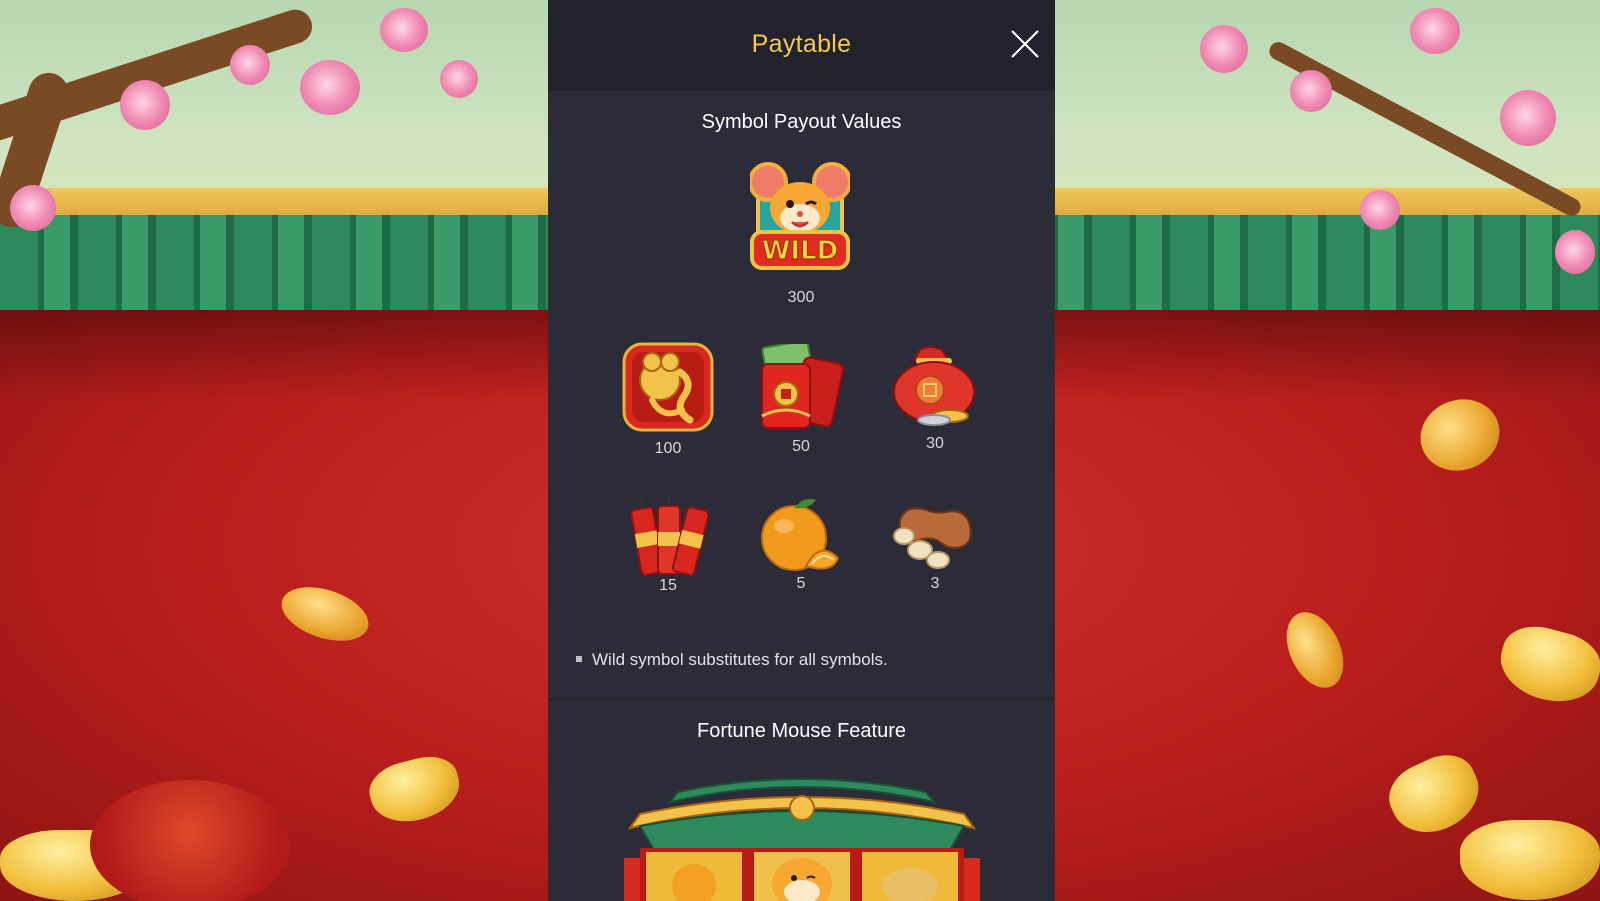  What do you see at coordinates (801, 122) in the screenshot?
I see `section-title-payouts: Symbol Payout Values` at bounding box center [801, 122].